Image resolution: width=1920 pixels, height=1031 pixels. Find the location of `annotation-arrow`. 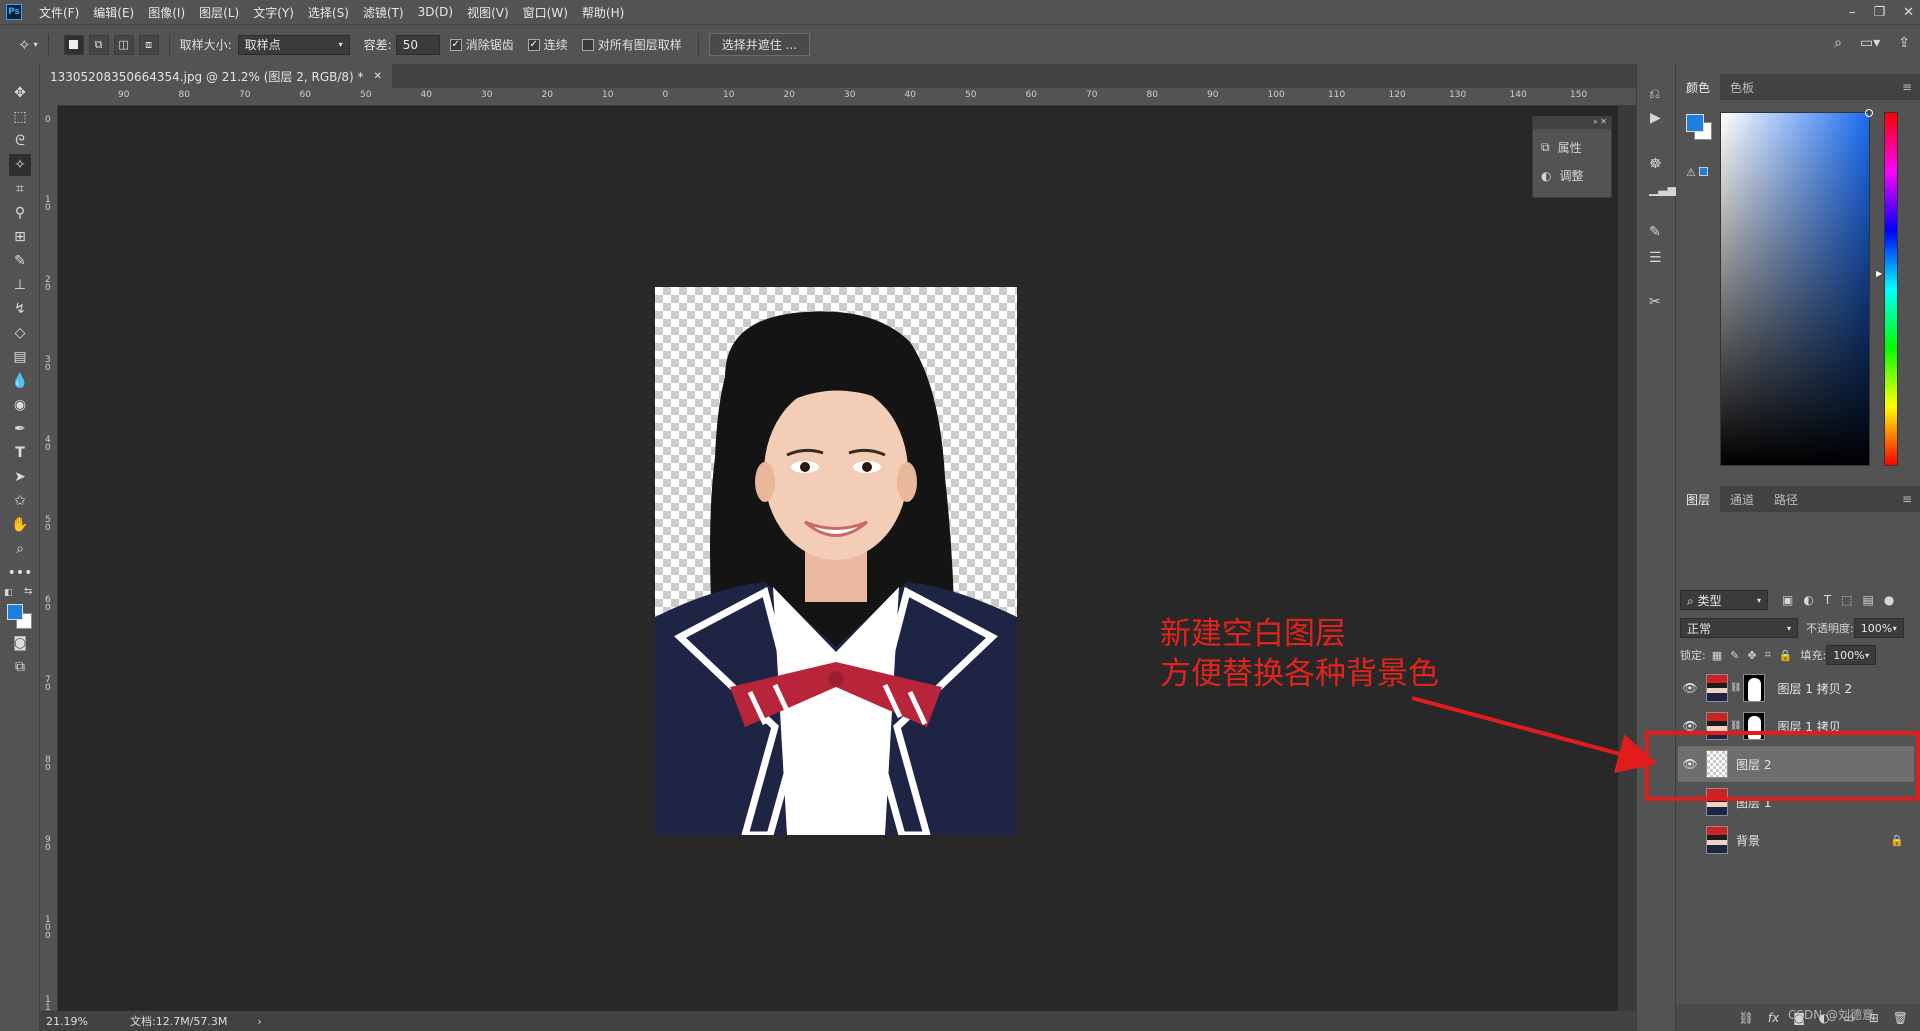

annotation-arrow is located at coordinates (1534, 735).